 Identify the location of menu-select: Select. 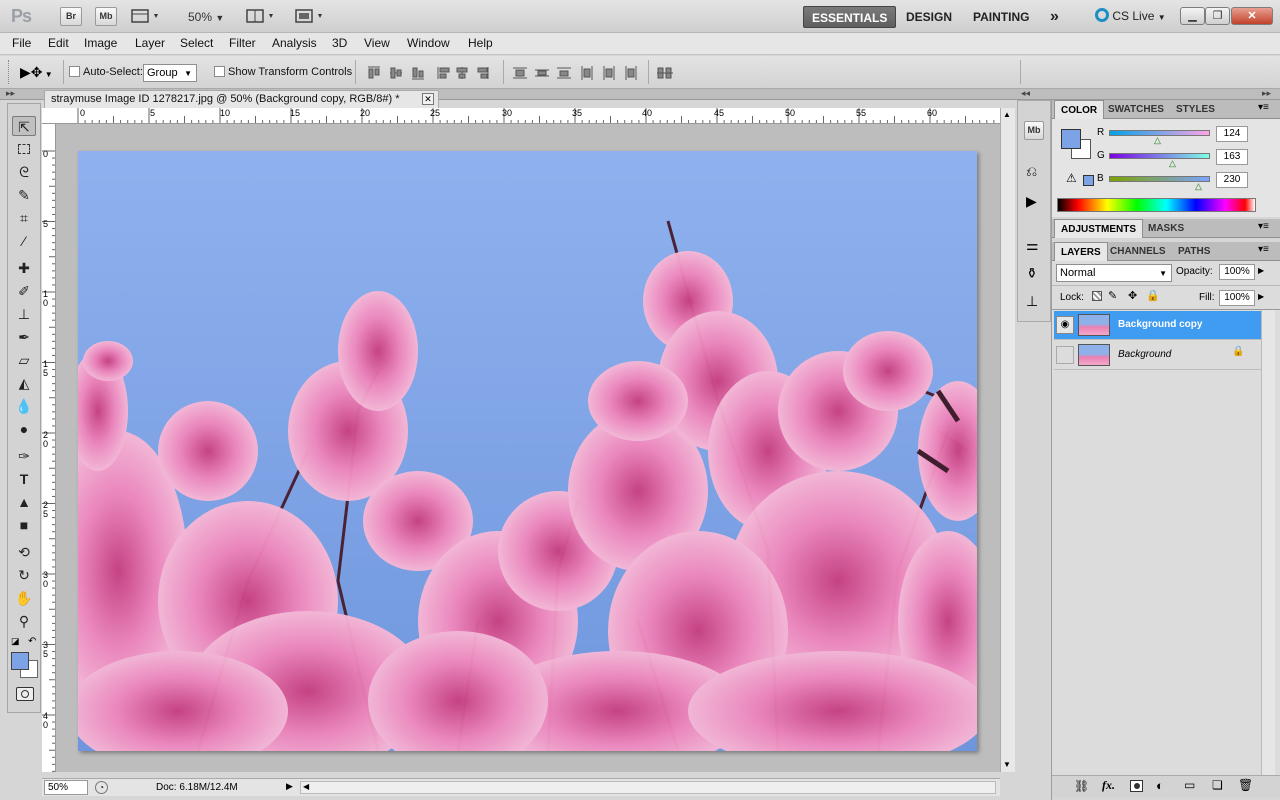
(196, 43).